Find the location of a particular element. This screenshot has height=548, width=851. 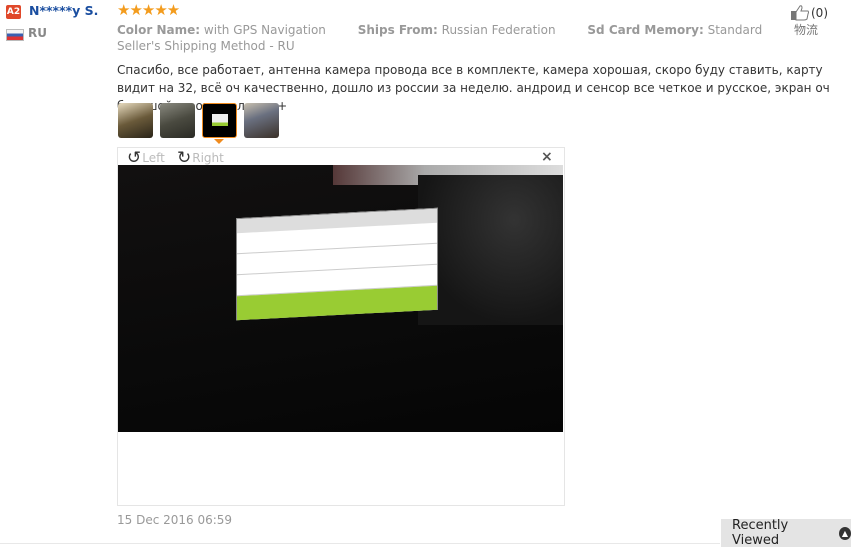

helpful-button: (0) is located at coordinates (809, 12).